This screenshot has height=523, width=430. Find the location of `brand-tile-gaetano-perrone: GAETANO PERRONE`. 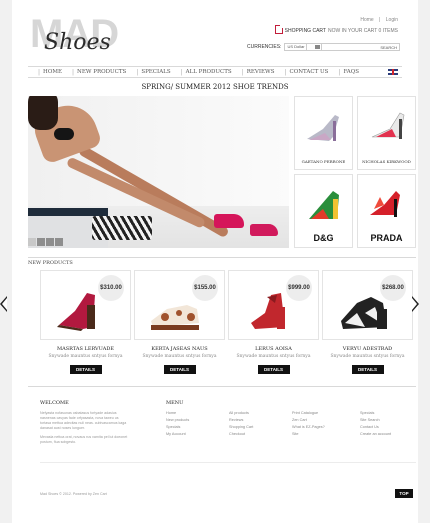

brand-tile-gaetano-perrone: GAETANO PERRONE is located at coordinates (323, 133).